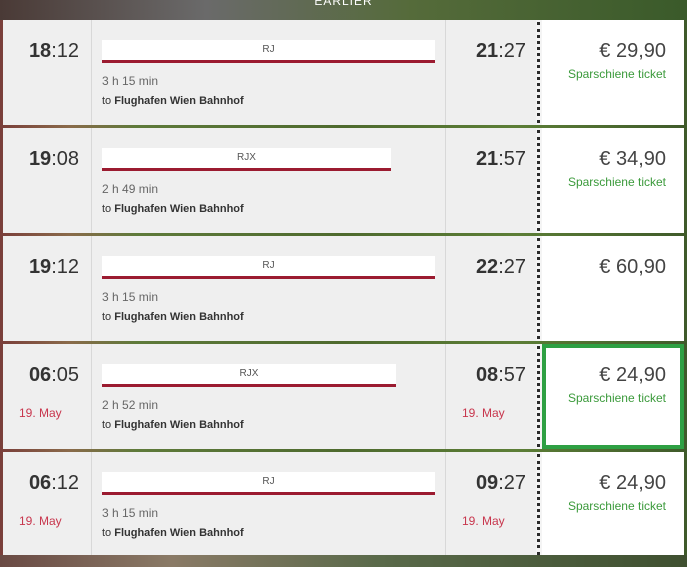 The height and width of the screenshot is (567, 687). What do you see at coordinates (130, 405) in the screenshot?
I see `duration-text: 2 h 52 min` at bounding box center [130, 405].